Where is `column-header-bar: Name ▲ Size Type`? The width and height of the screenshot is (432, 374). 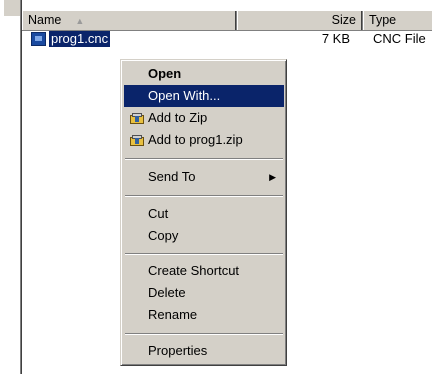 column-header-bar: Name ▲ Size Type is located at coordinates (227, 20).